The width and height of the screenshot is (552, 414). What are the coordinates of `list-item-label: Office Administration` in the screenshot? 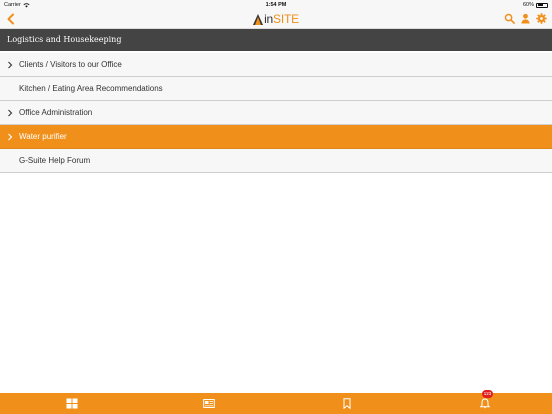 It's located at (56, 112).